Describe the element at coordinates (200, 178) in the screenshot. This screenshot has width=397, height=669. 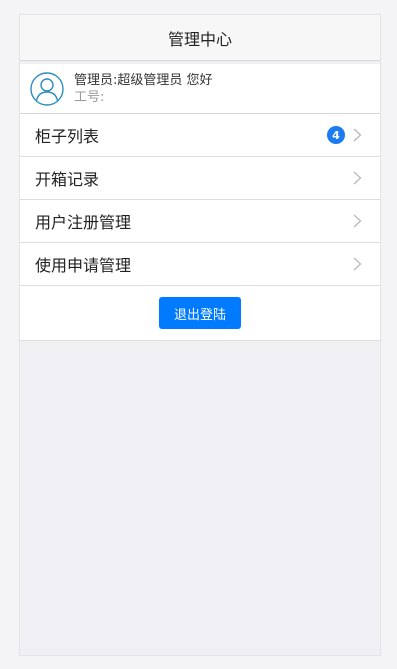
I see `menu-item-open-records: 开箱记录` at that location.